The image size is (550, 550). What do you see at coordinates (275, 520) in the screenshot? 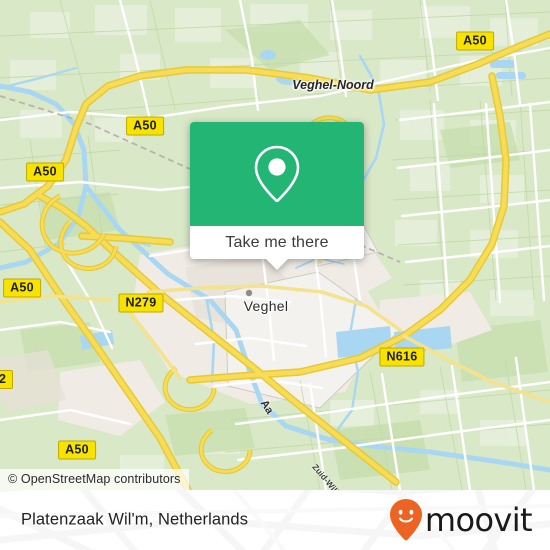
I see `footer-bar: Platenzaak Wil'm, Netherlands moovit` at bounding box center [275, 520].